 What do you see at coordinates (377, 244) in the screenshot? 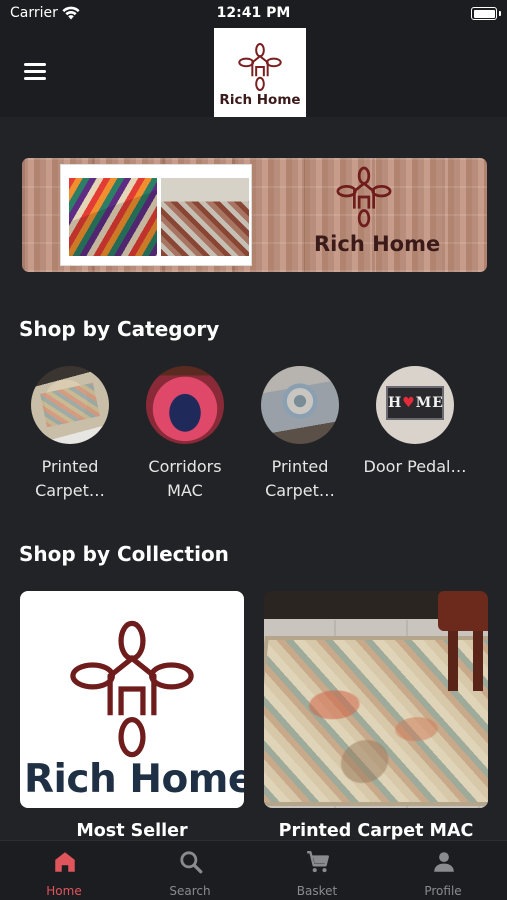
I see `banner-logo-text: Rich Home` at bounding box center [377, 244].